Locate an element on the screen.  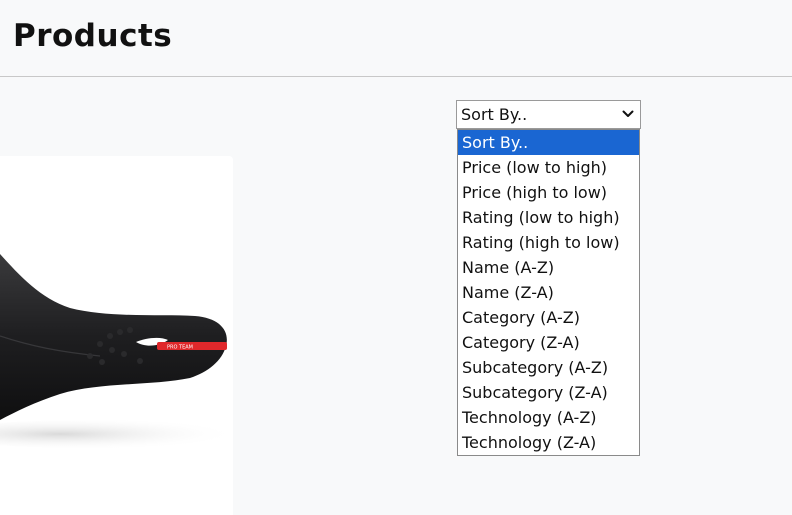
saddle-accent-stripe: PRO TEAM is located at coordinates (192, 346).